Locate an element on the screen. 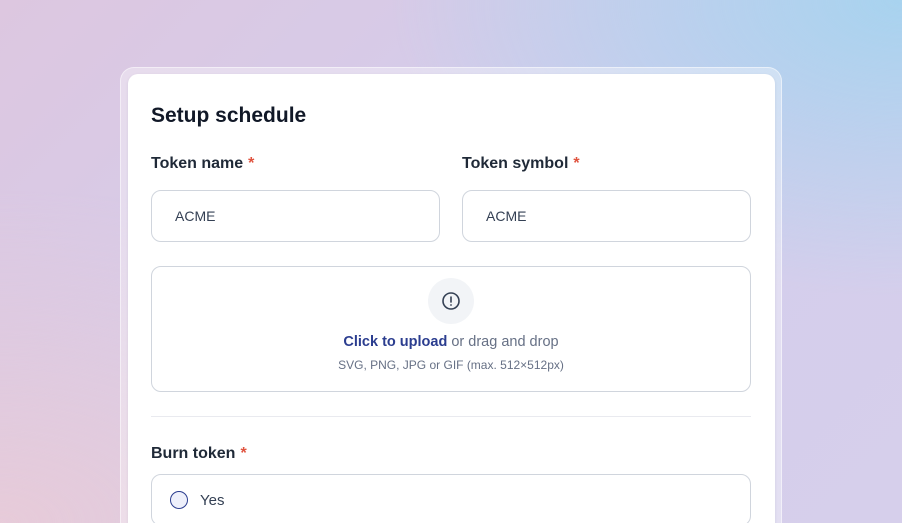 This screenshot has width=902, height=523. burn-token-label-text: Burn token is located at coordinates (193, 453).